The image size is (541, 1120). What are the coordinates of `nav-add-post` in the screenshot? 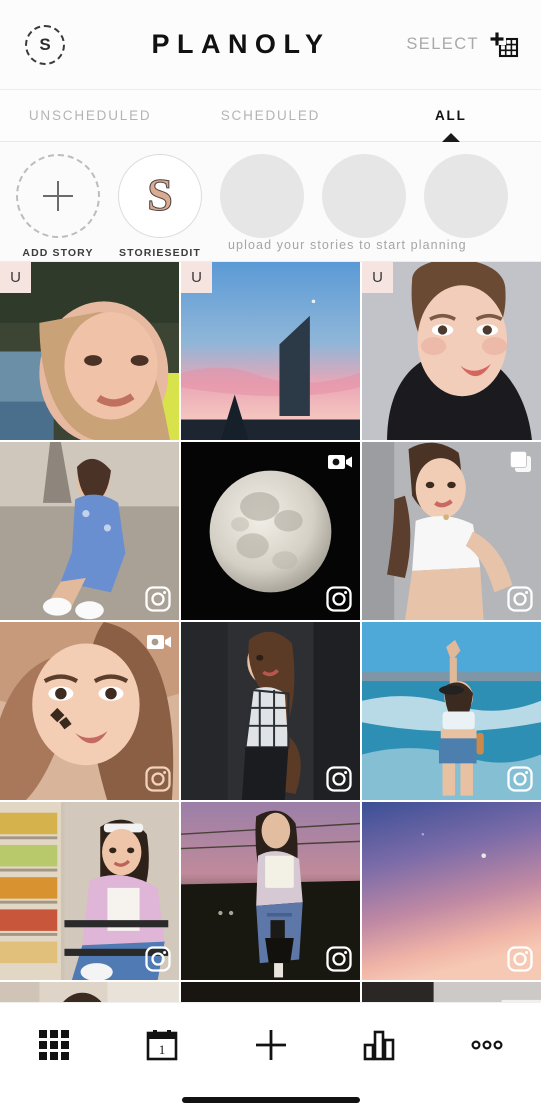 It's located at (270, 1045).